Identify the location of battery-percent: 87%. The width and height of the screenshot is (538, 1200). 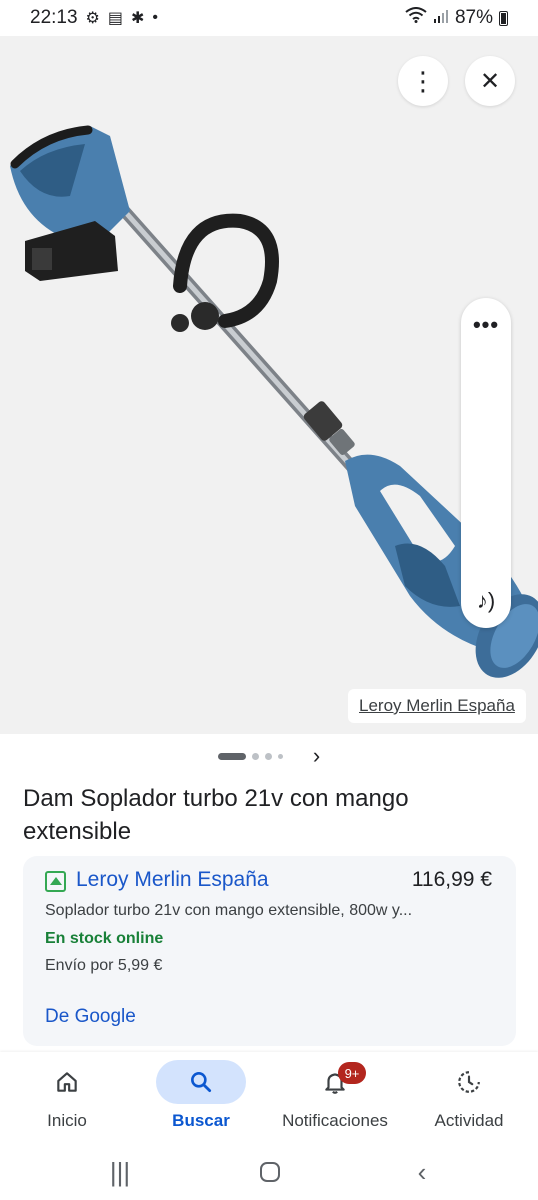
(473, 17).